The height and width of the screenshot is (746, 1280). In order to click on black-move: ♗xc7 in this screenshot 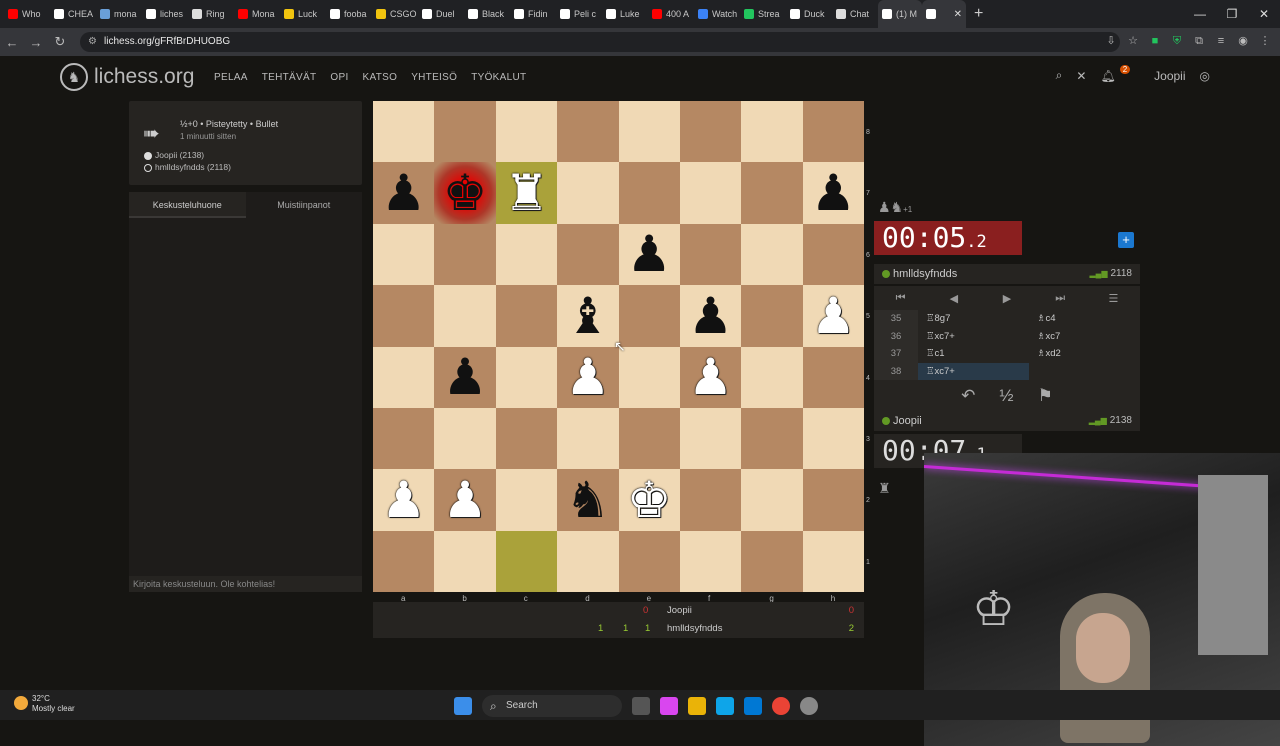, I will do `click(1084, 337)`.